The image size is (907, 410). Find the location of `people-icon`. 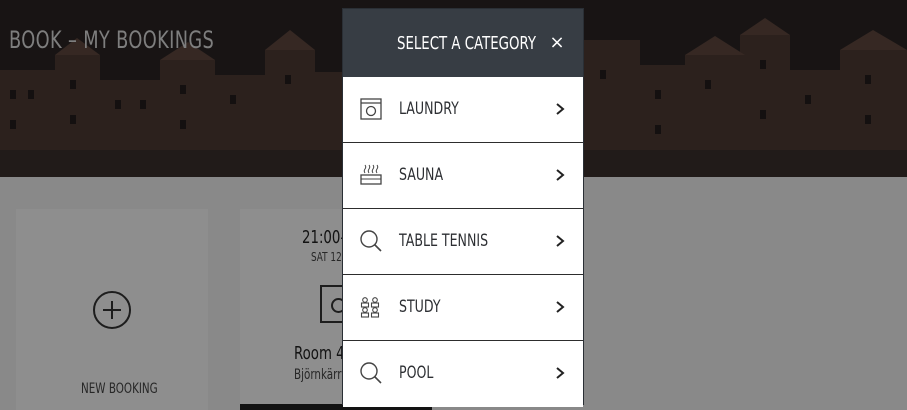

people-icon is located at coordinates (370, 307).